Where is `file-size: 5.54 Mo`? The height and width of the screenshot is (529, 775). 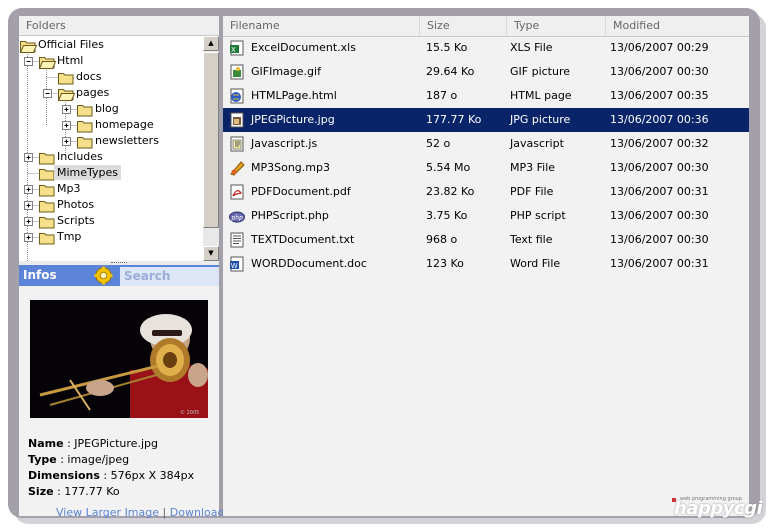
file-size: 5.54 Mo is located at coordinates (448, 167).